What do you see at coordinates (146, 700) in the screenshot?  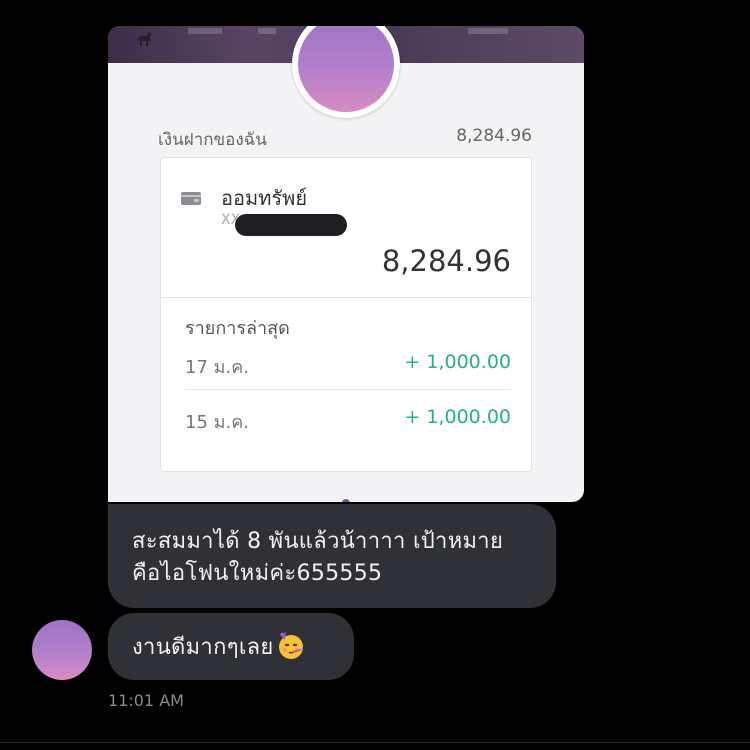 I see `message-timestamp: 11:01 AM` at bounding box center [146, 700].